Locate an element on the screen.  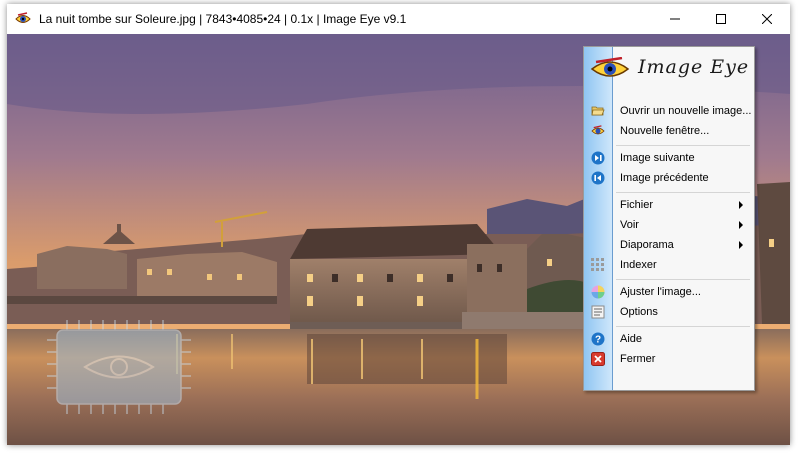
menu-item-options: Options is located at coordinates (669, 312).